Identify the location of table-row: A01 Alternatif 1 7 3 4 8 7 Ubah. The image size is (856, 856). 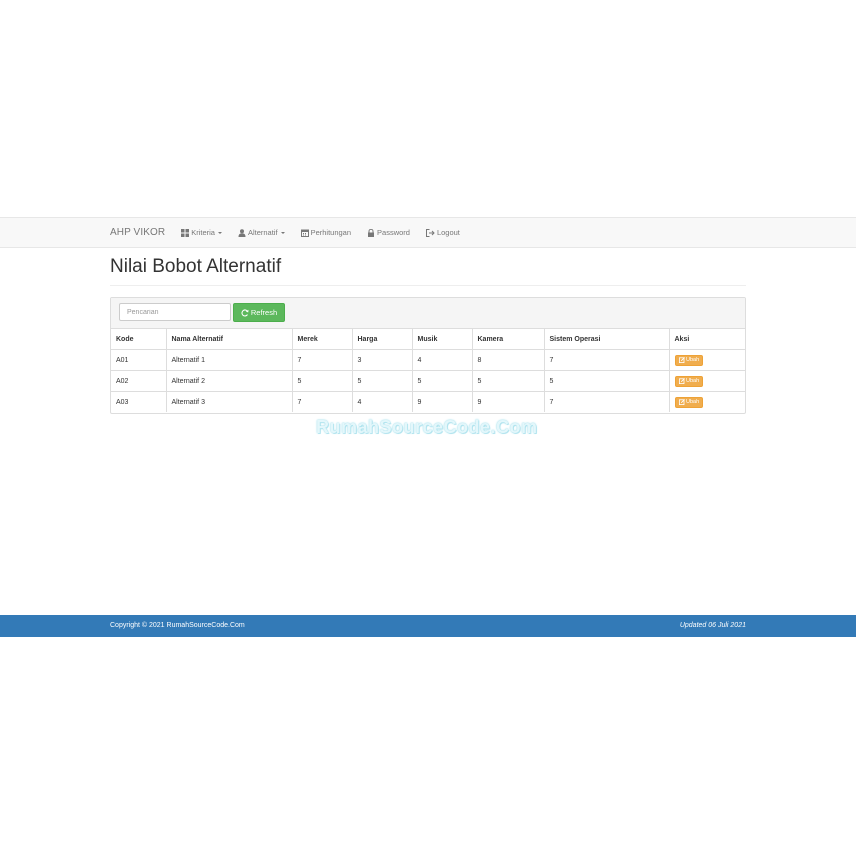
(428, 360).